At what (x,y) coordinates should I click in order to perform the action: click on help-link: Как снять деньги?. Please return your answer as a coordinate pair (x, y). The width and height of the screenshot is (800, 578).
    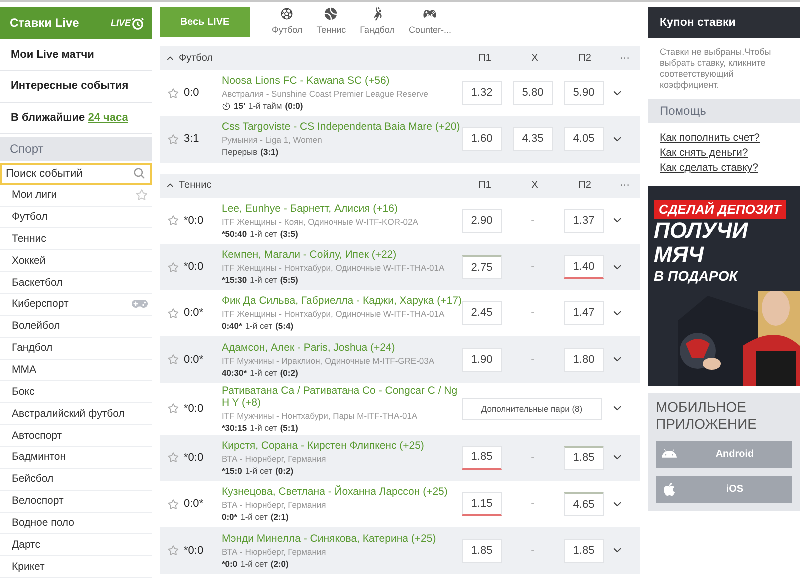
    Looking at the image, I should click on (724, 153).